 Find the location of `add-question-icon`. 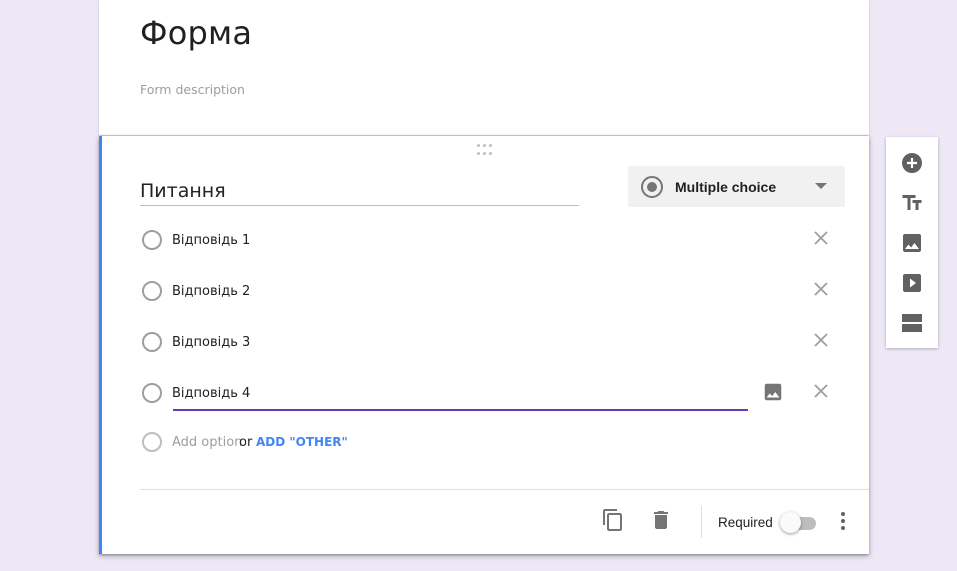

add-question-icon is located at coordinates (912, 163).